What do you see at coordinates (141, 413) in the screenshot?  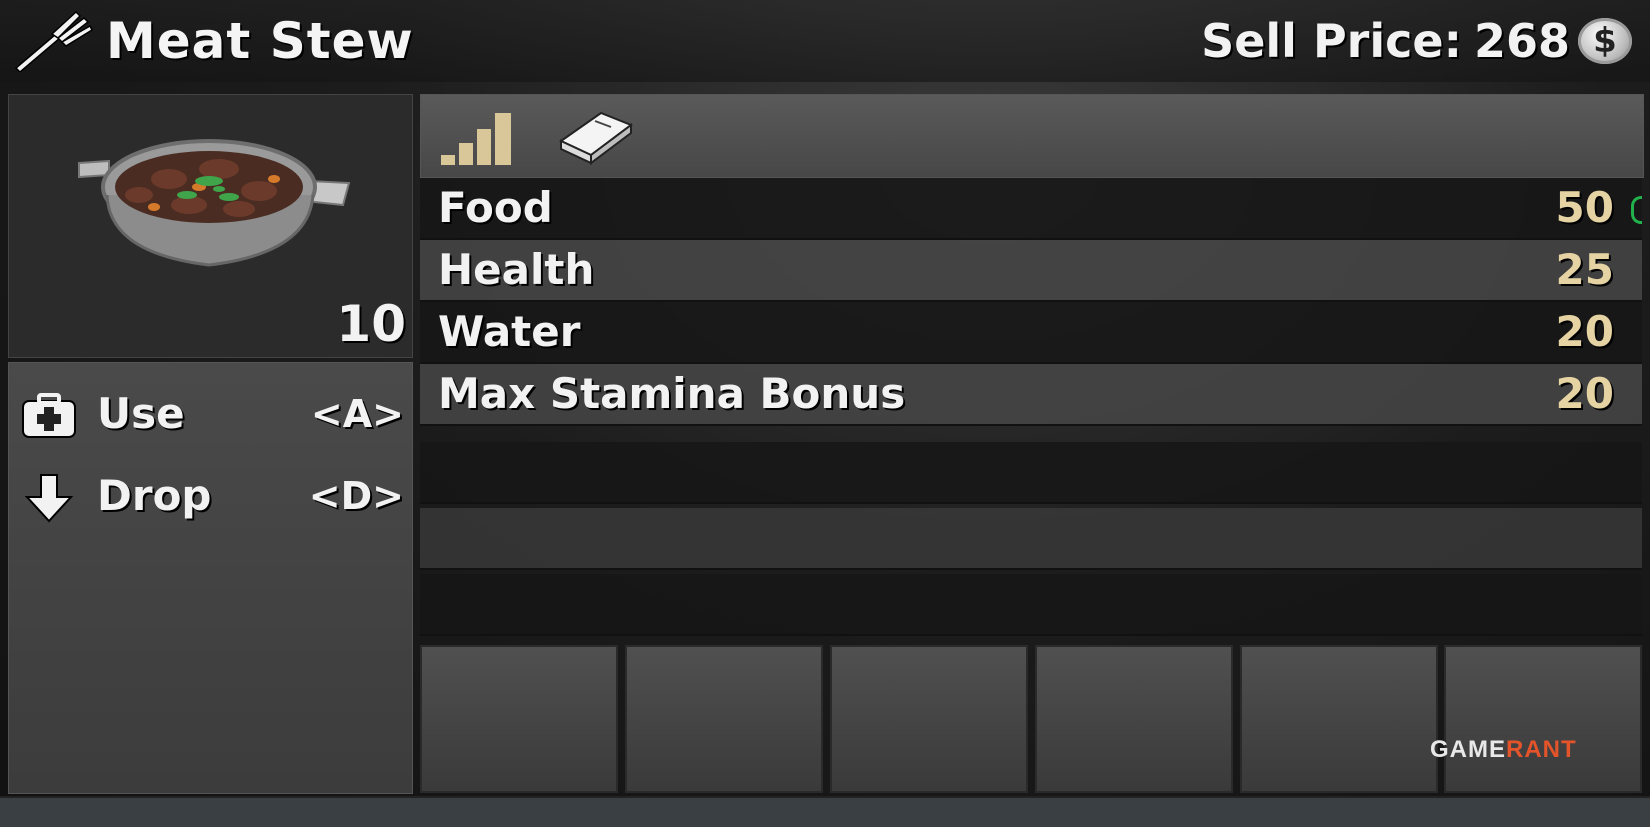 I see `use-label: Use` at bounding box center [141, 413].